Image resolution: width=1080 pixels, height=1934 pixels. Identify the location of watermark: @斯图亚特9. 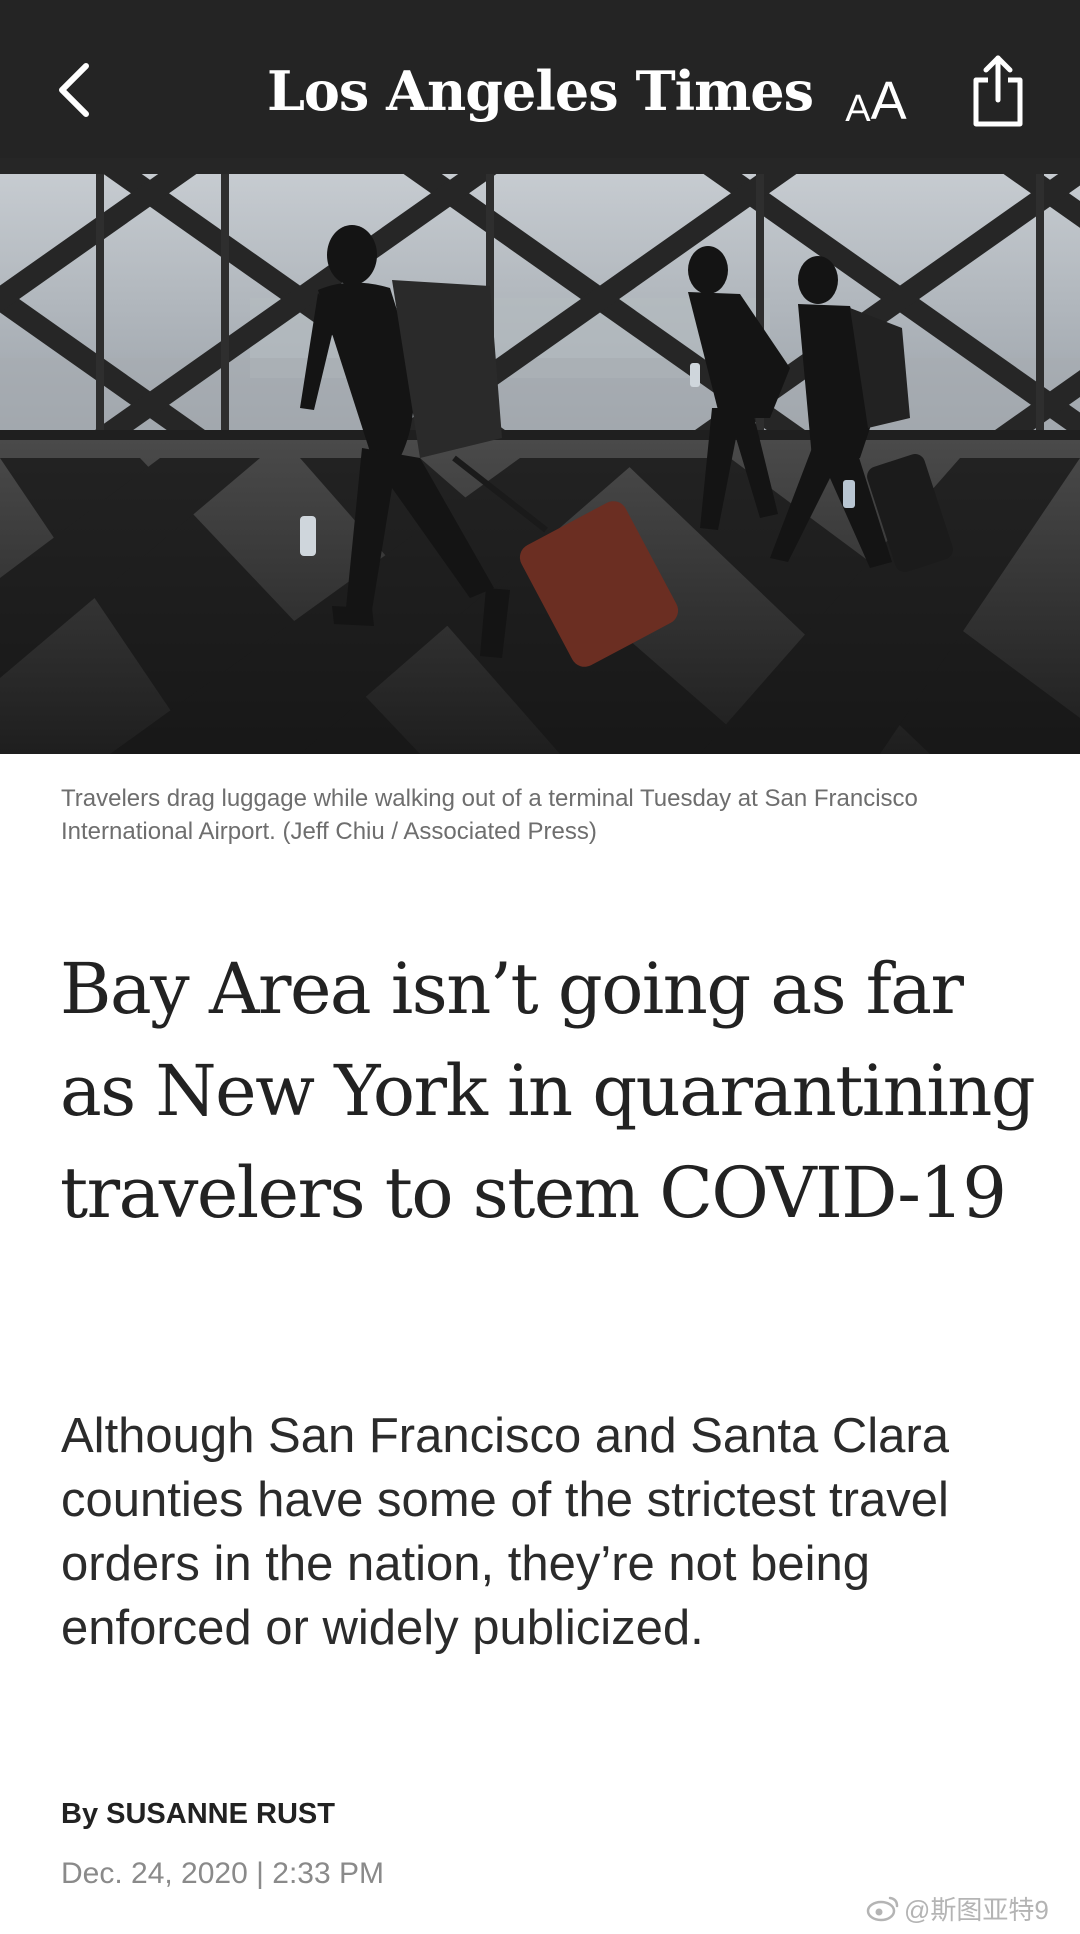
(957, 1908).